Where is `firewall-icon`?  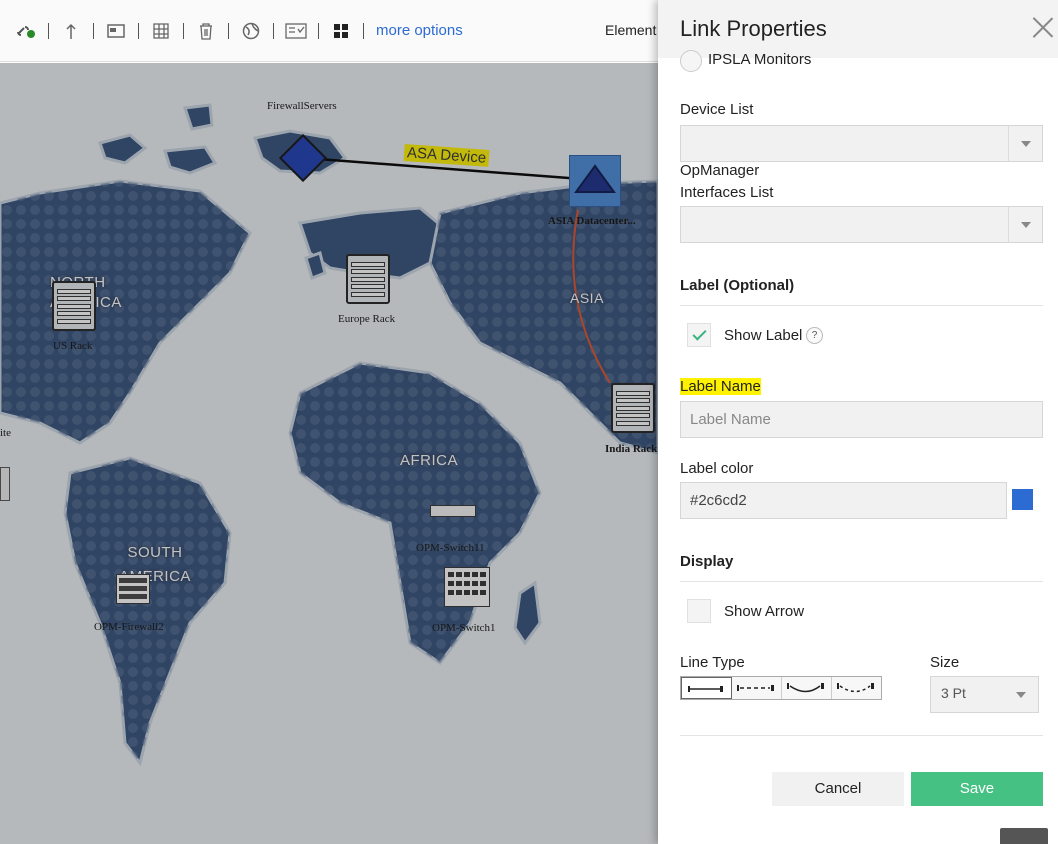 firewall-icon is located at coordinates (133, 588).